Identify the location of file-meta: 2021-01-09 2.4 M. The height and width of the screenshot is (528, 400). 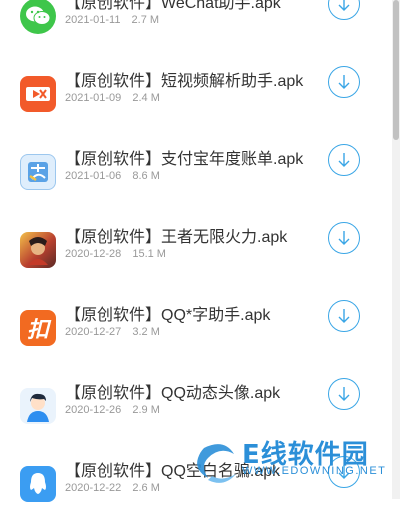
(112, 98).